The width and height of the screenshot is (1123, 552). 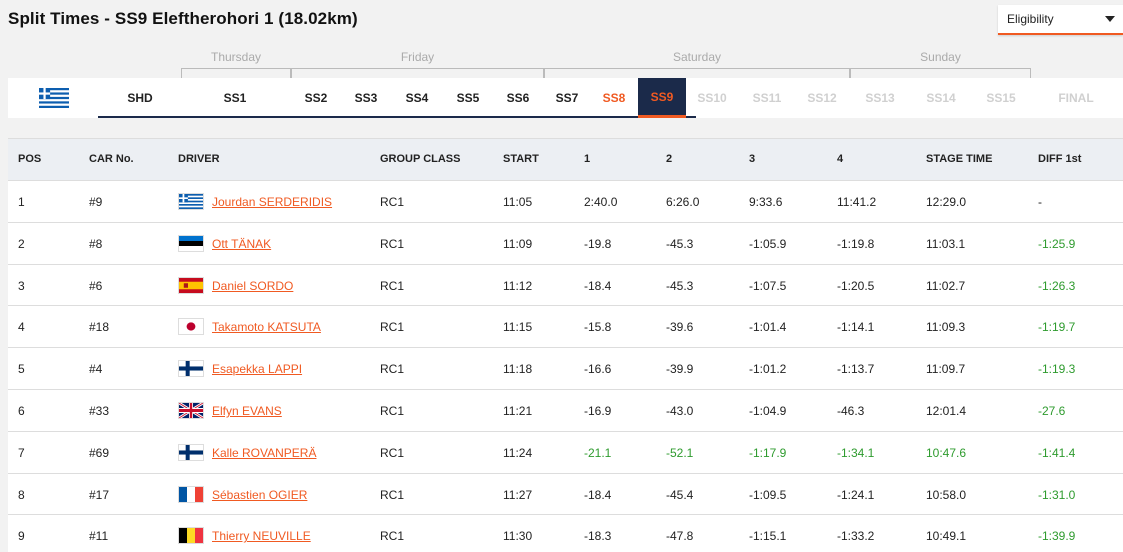 What do you see at coordinates (521, 159) in the screenshot?
I see `col-start: START` at bounding box center [521, 159].